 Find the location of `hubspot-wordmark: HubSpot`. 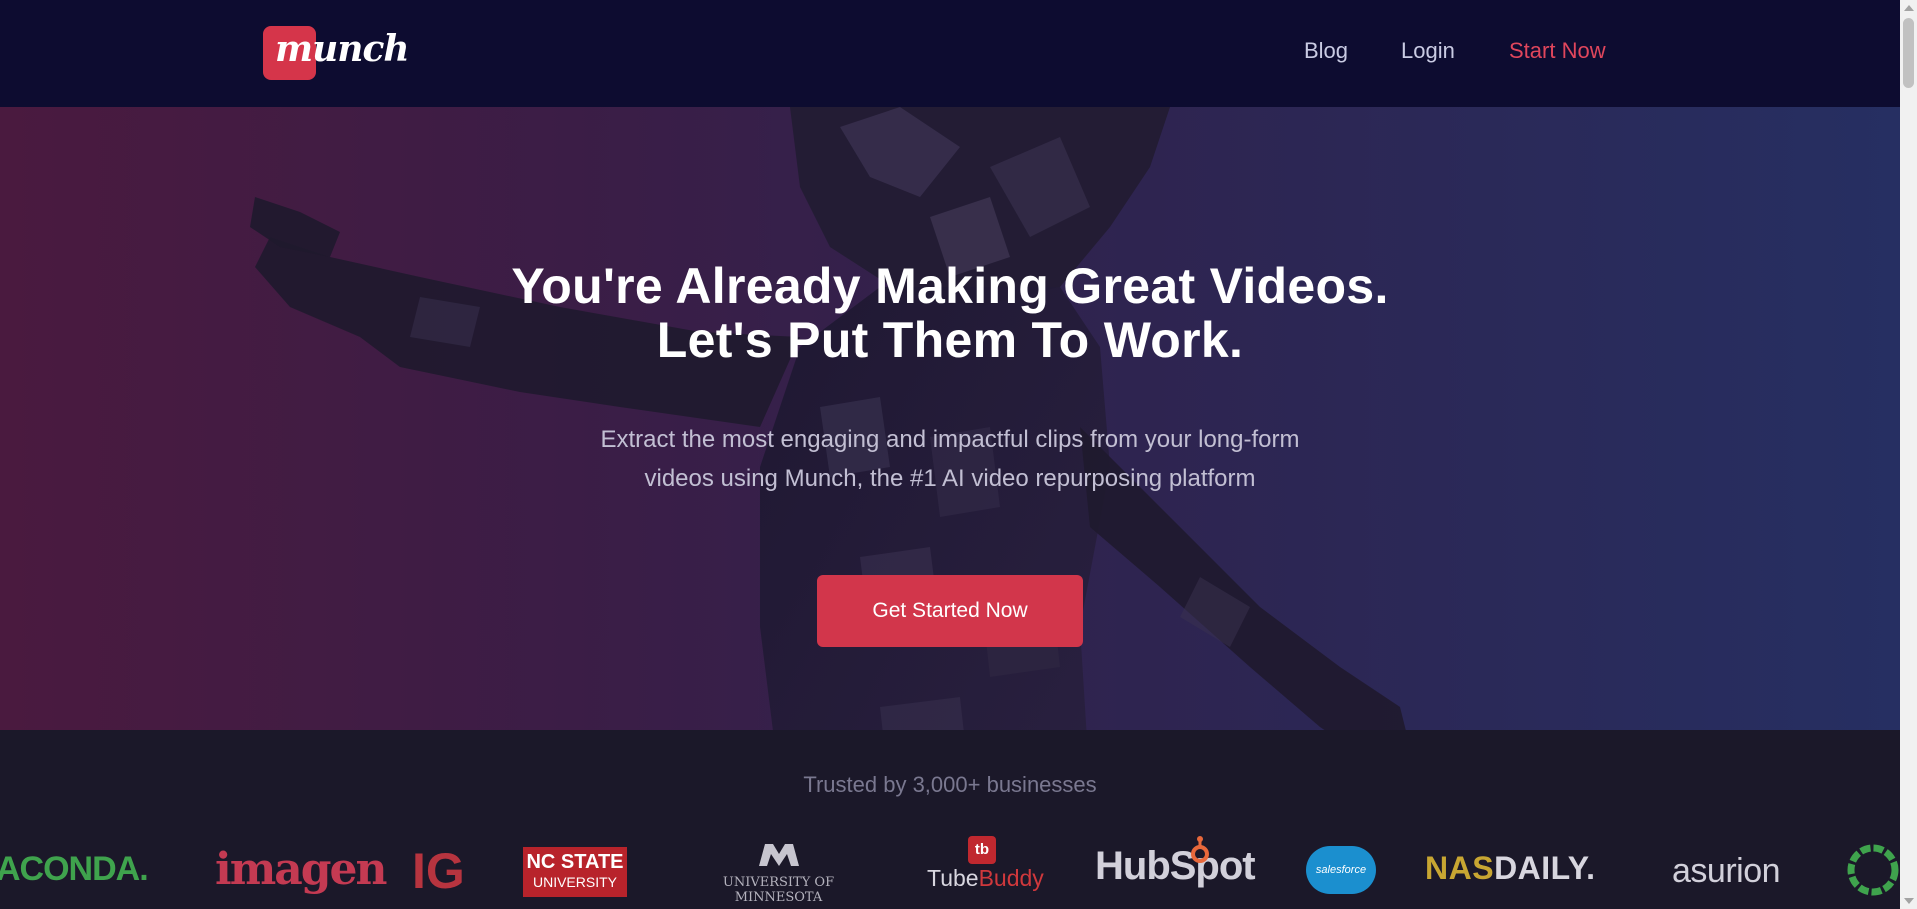

hubspot-wordmark: HubSpot is located at coordinates (1175, 866).